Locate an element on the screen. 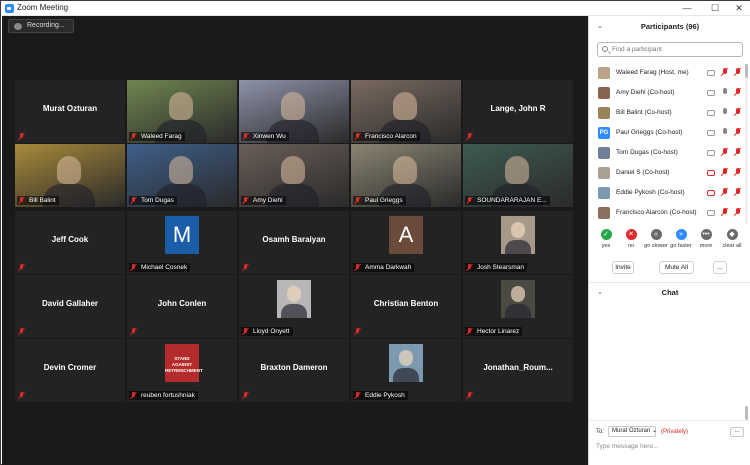  participant-row: Amy Diehl (Co-host) is located at coordinates (666, 93).